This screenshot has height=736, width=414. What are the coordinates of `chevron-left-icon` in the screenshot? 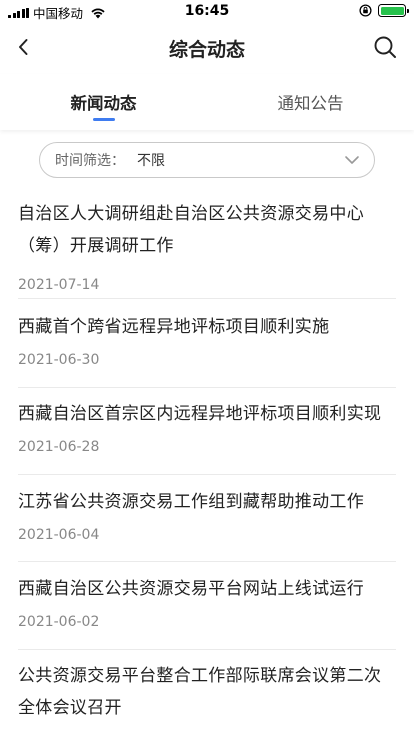 It's located at (23, 47).